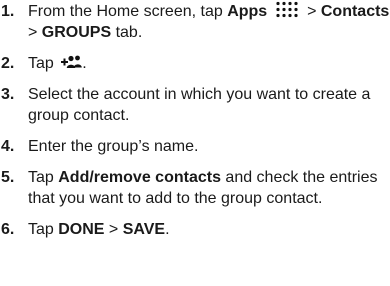  Describe the element at coordinates (8, 11) in the screenshot. I see `step-number: 1.` at that location.